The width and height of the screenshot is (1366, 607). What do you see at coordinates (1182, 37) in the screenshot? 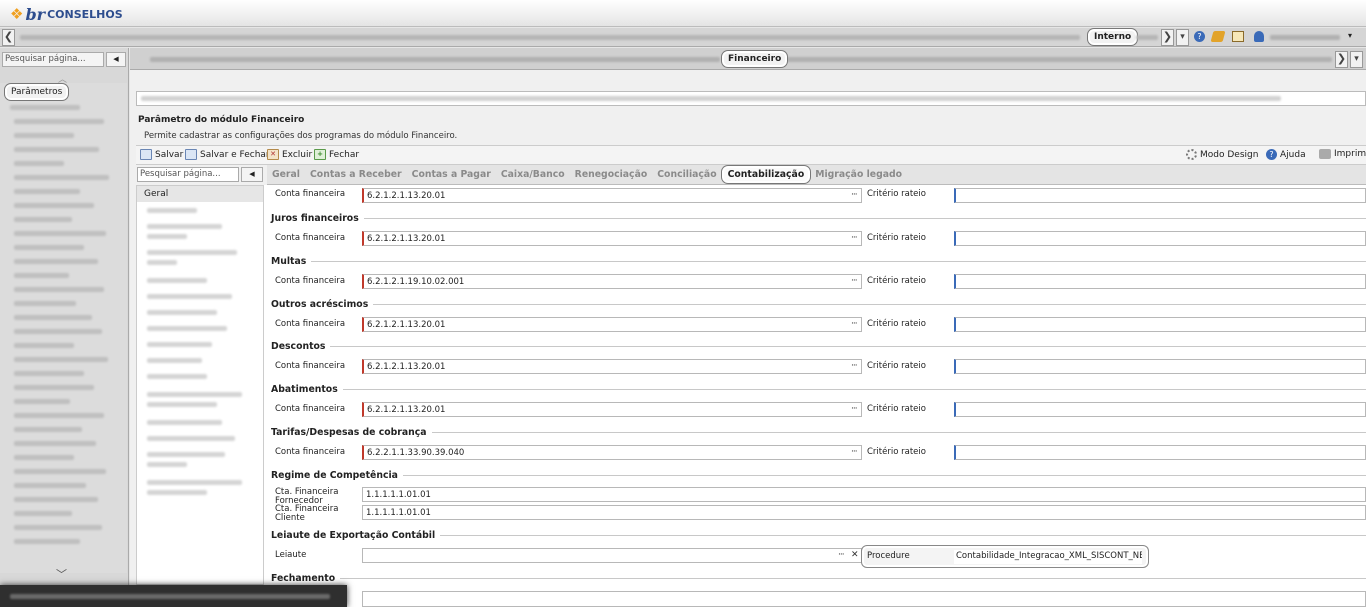
I see `menu-dropdown-button: ▾` at bounding box center [1182, 37].